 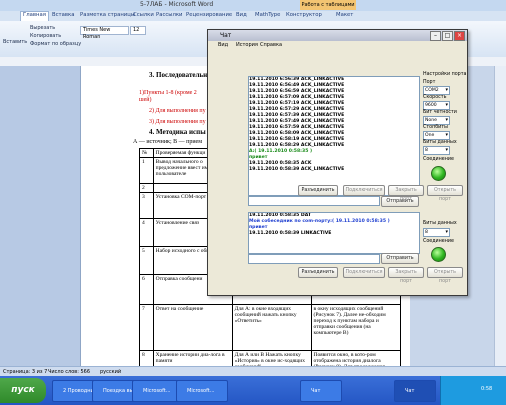 What do you see at coordinates (146, 289) in the screenshot?
I see `table-cell: 6` at bounding box center [146, 289].